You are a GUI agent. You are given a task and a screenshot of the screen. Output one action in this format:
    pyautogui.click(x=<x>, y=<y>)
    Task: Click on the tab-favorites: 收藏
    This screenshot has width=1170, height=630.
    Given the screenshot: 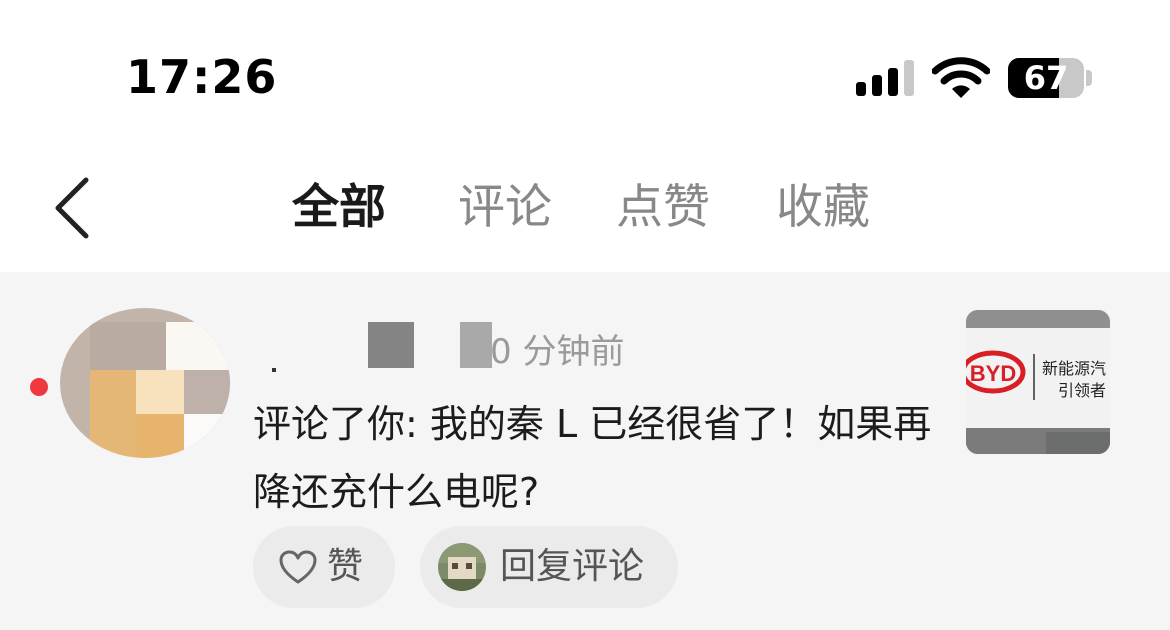 What is the action you would take?
    pyautogui.click(x=823, y=208)
    